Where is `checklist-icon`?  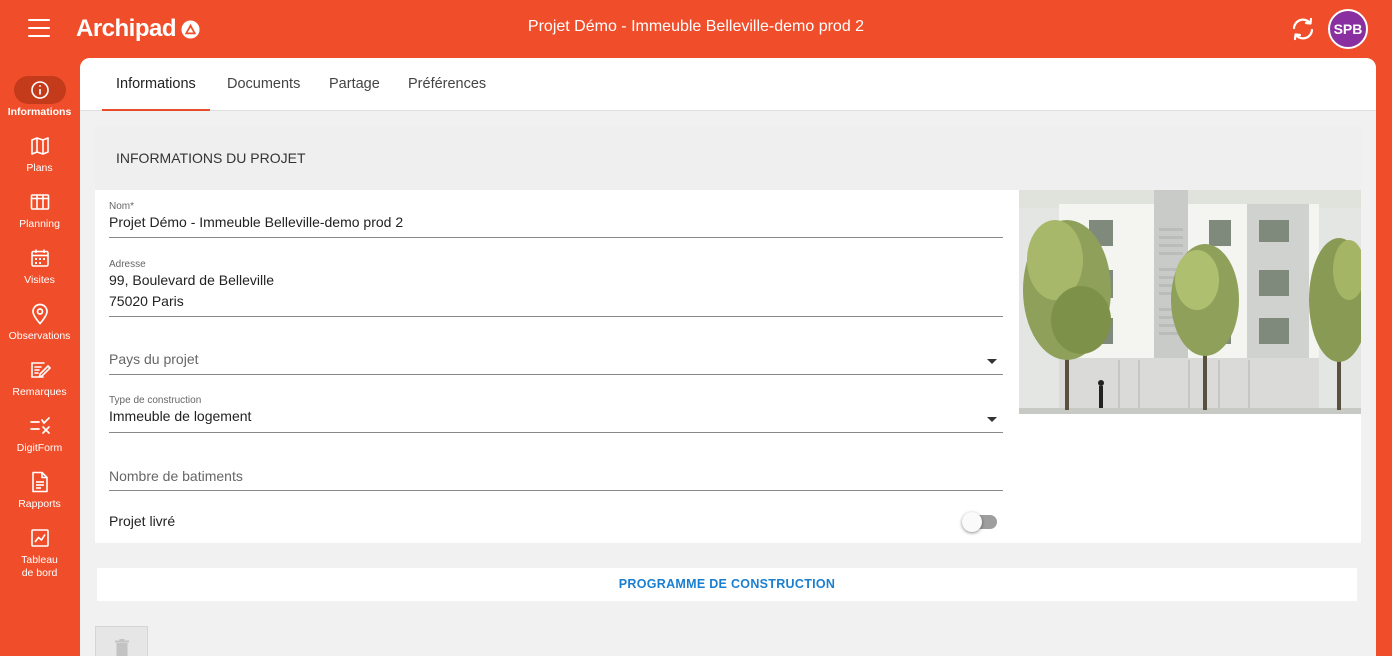
checklist-icon is located at coordinates (40, 426).